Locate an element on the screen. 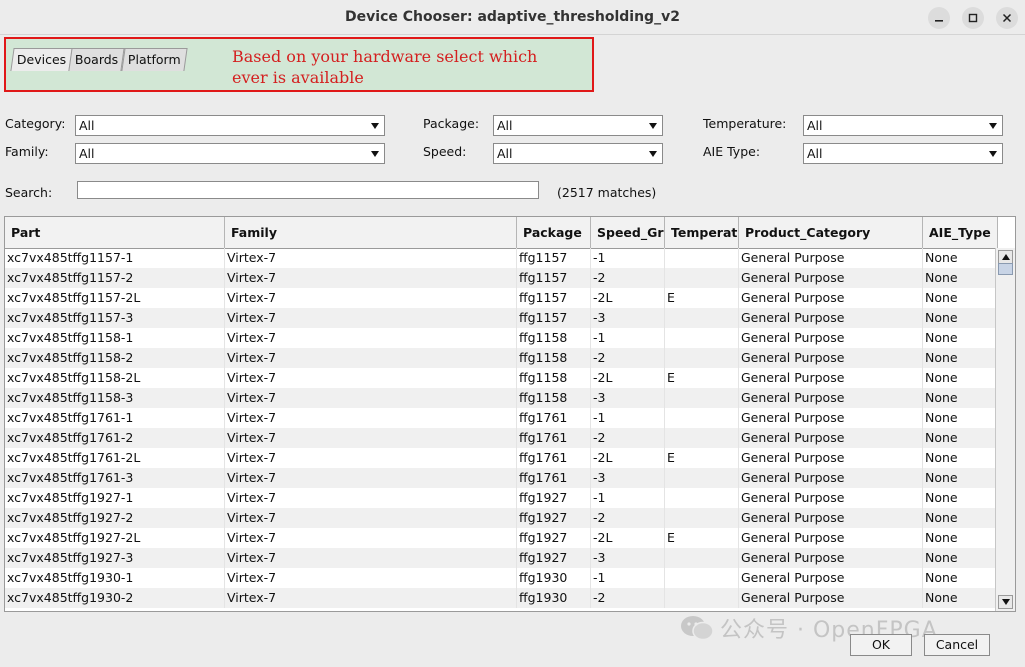 This screenshot has height=667, width=1025. package-select: All is located at coordinates (578, 125).